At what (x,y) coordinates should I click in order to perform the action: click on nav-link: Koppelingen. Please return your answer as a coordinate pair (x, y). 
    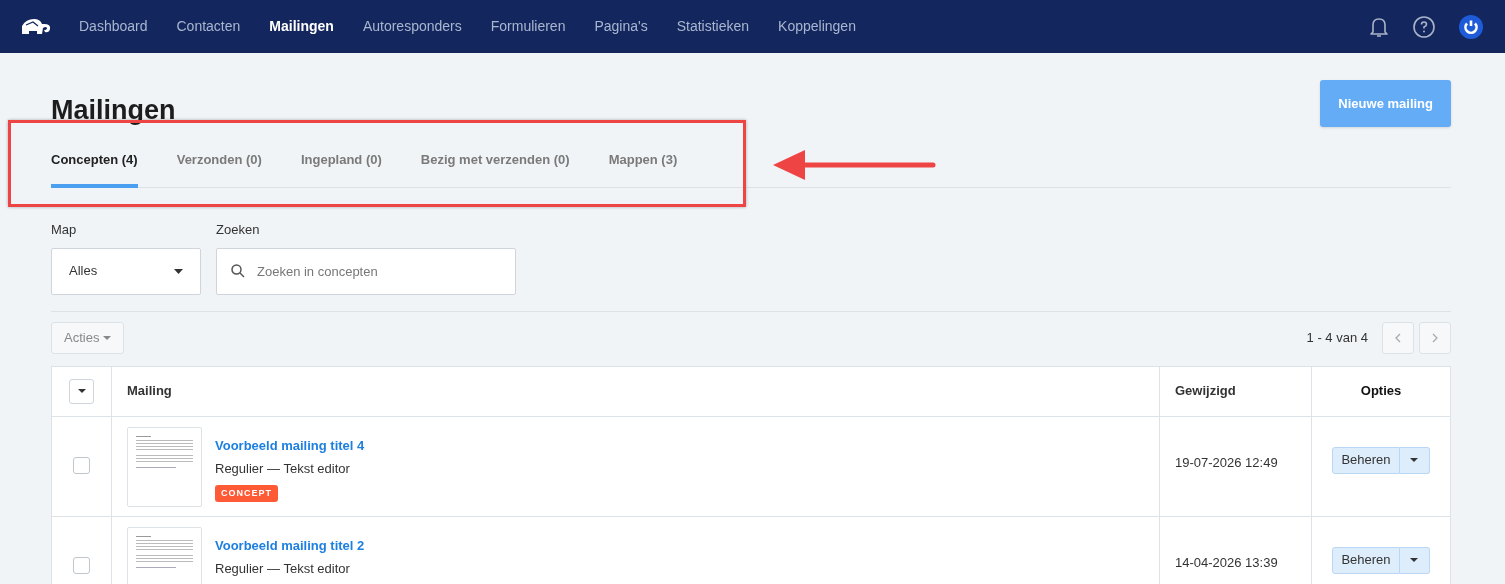
    Looking at the image, I should click on (817, 26).